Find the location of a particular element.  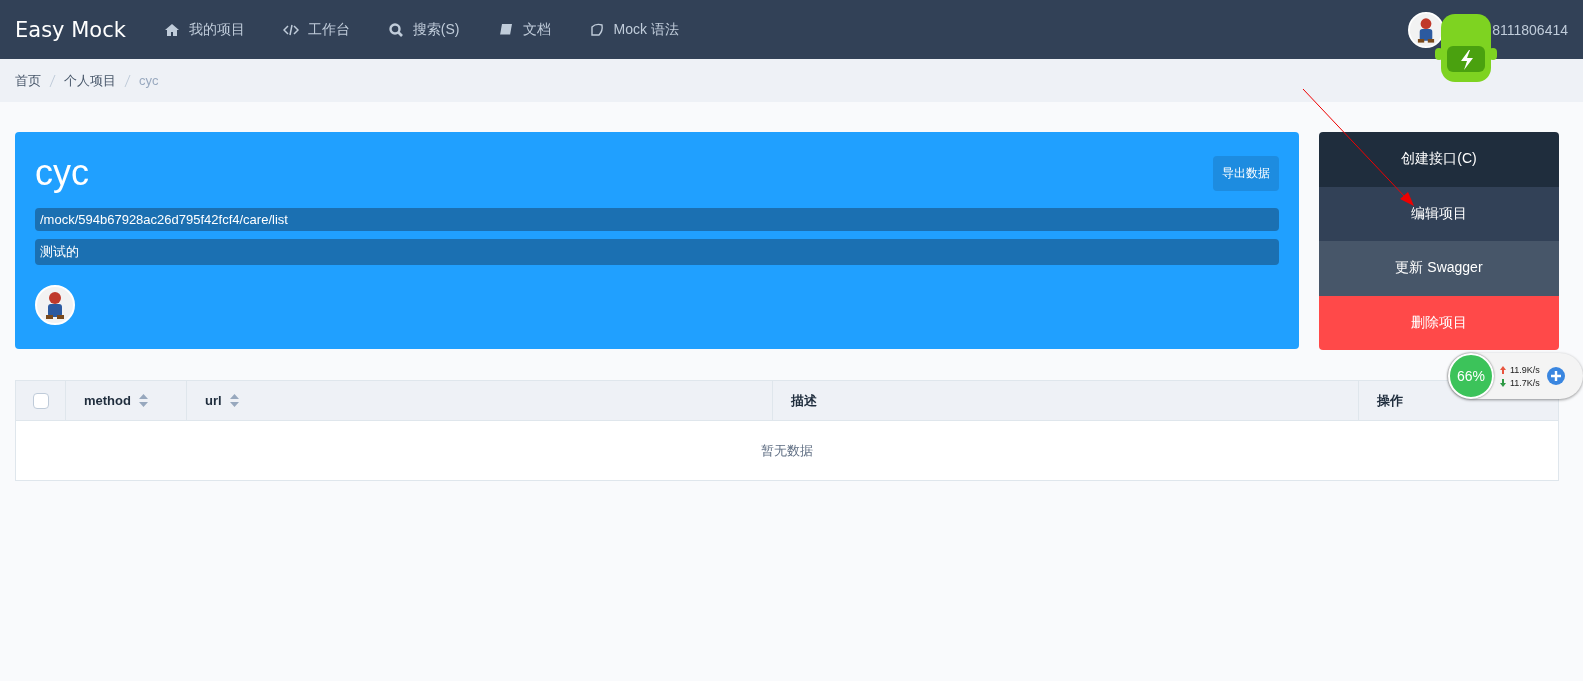

column-header: url is located at coordinates (213, 400).